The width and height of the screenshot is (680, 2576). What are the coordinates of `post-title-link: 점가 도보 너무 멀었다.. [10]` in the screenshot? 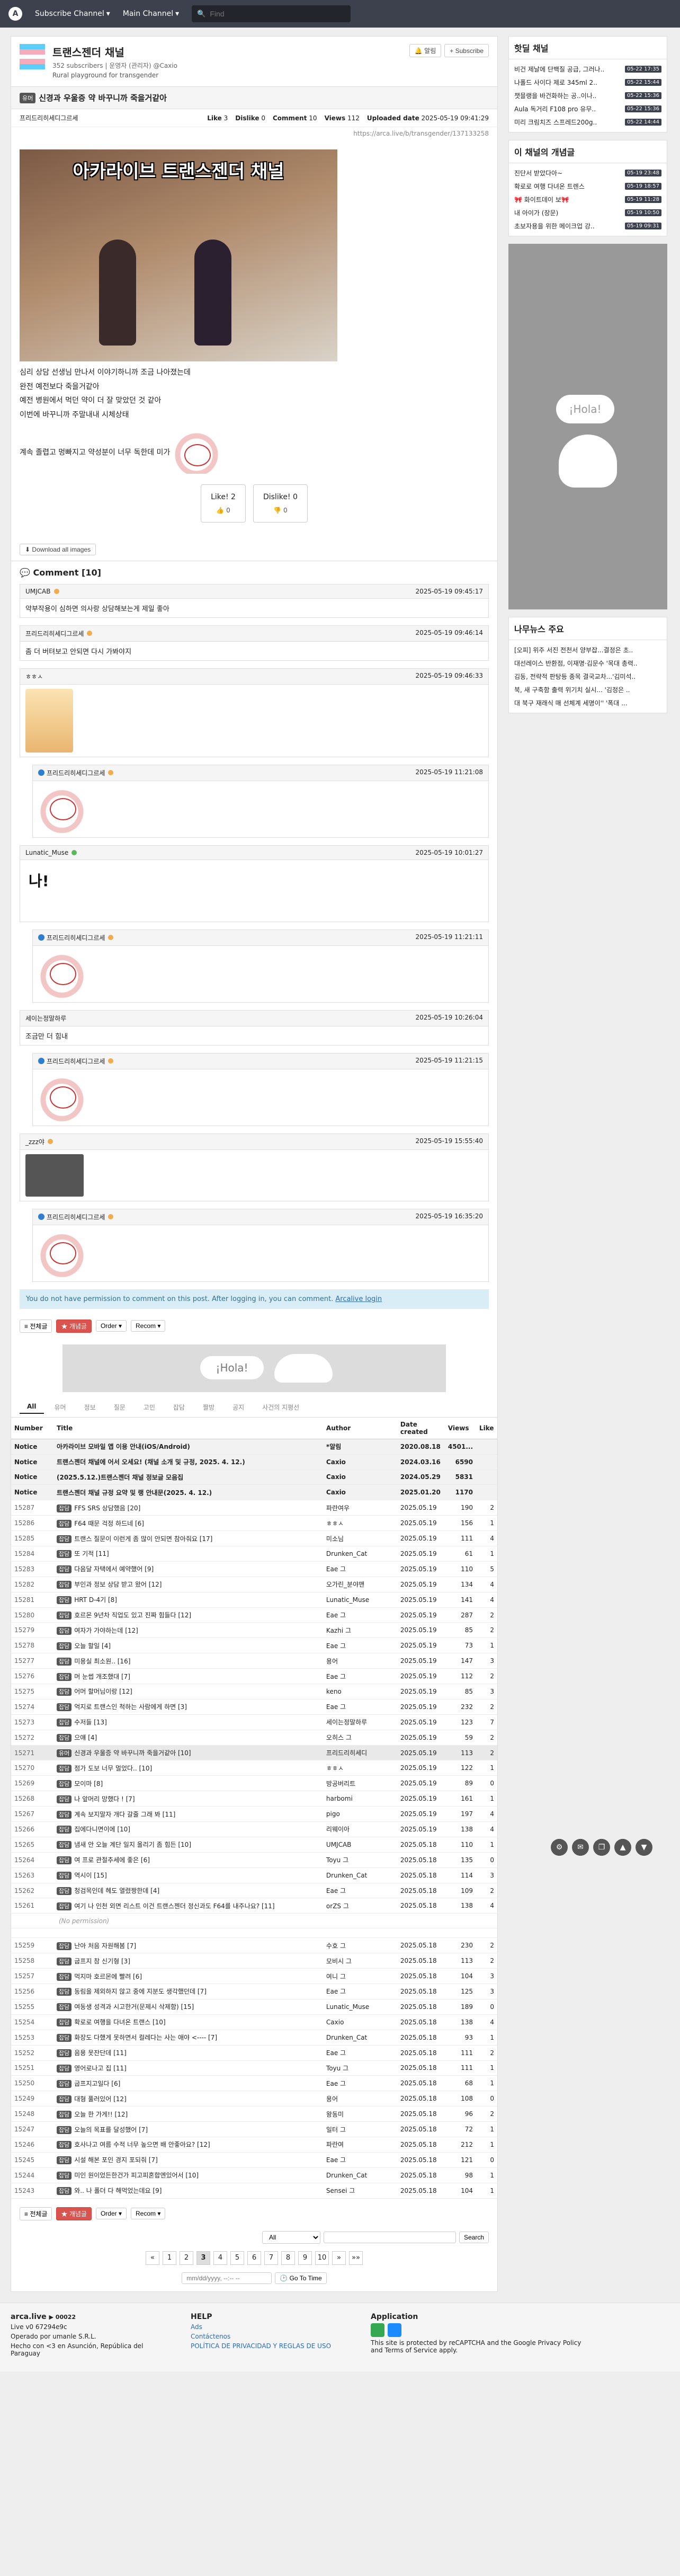 It's located at (113, 1768).